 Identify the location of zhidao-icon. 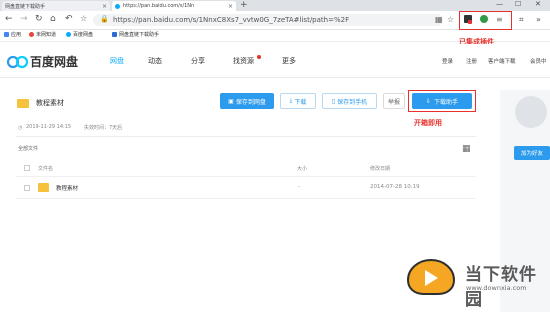
(31, 34).